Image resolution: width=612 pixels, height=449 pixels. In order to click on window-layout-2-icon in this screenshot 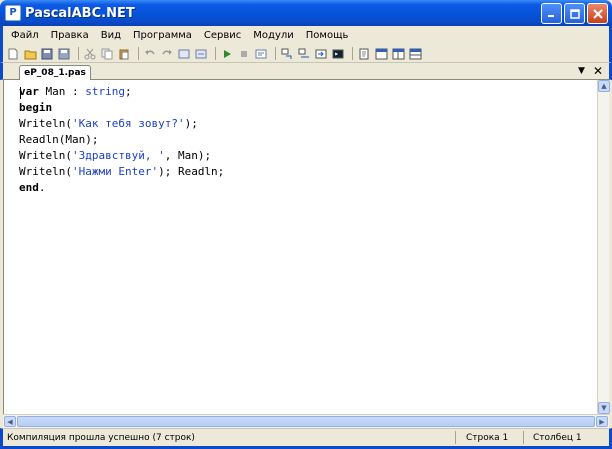, I will do `click(398, 53)`.